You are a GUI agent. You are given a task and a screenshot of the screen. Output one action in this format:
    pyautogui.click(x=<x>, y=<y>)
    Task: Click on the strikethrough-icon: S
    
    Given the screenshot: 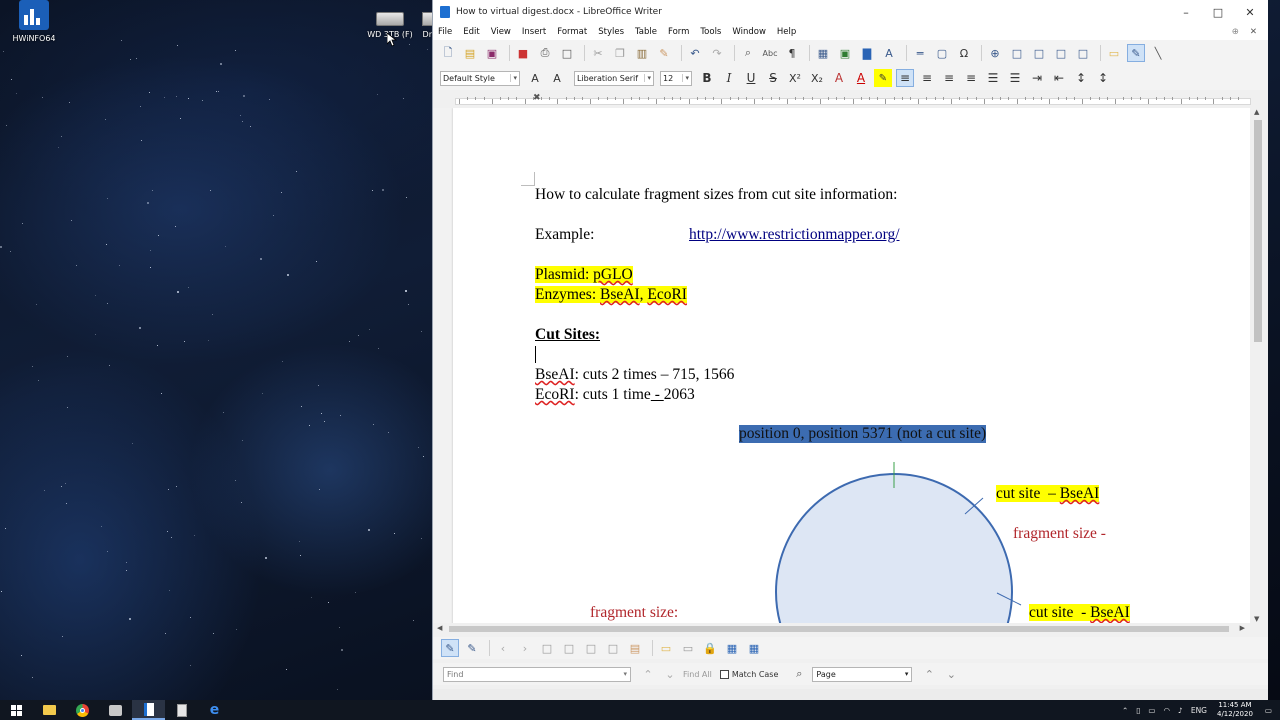 What is the action you would take?
    pyautogui.click(x=773, y=78)
    